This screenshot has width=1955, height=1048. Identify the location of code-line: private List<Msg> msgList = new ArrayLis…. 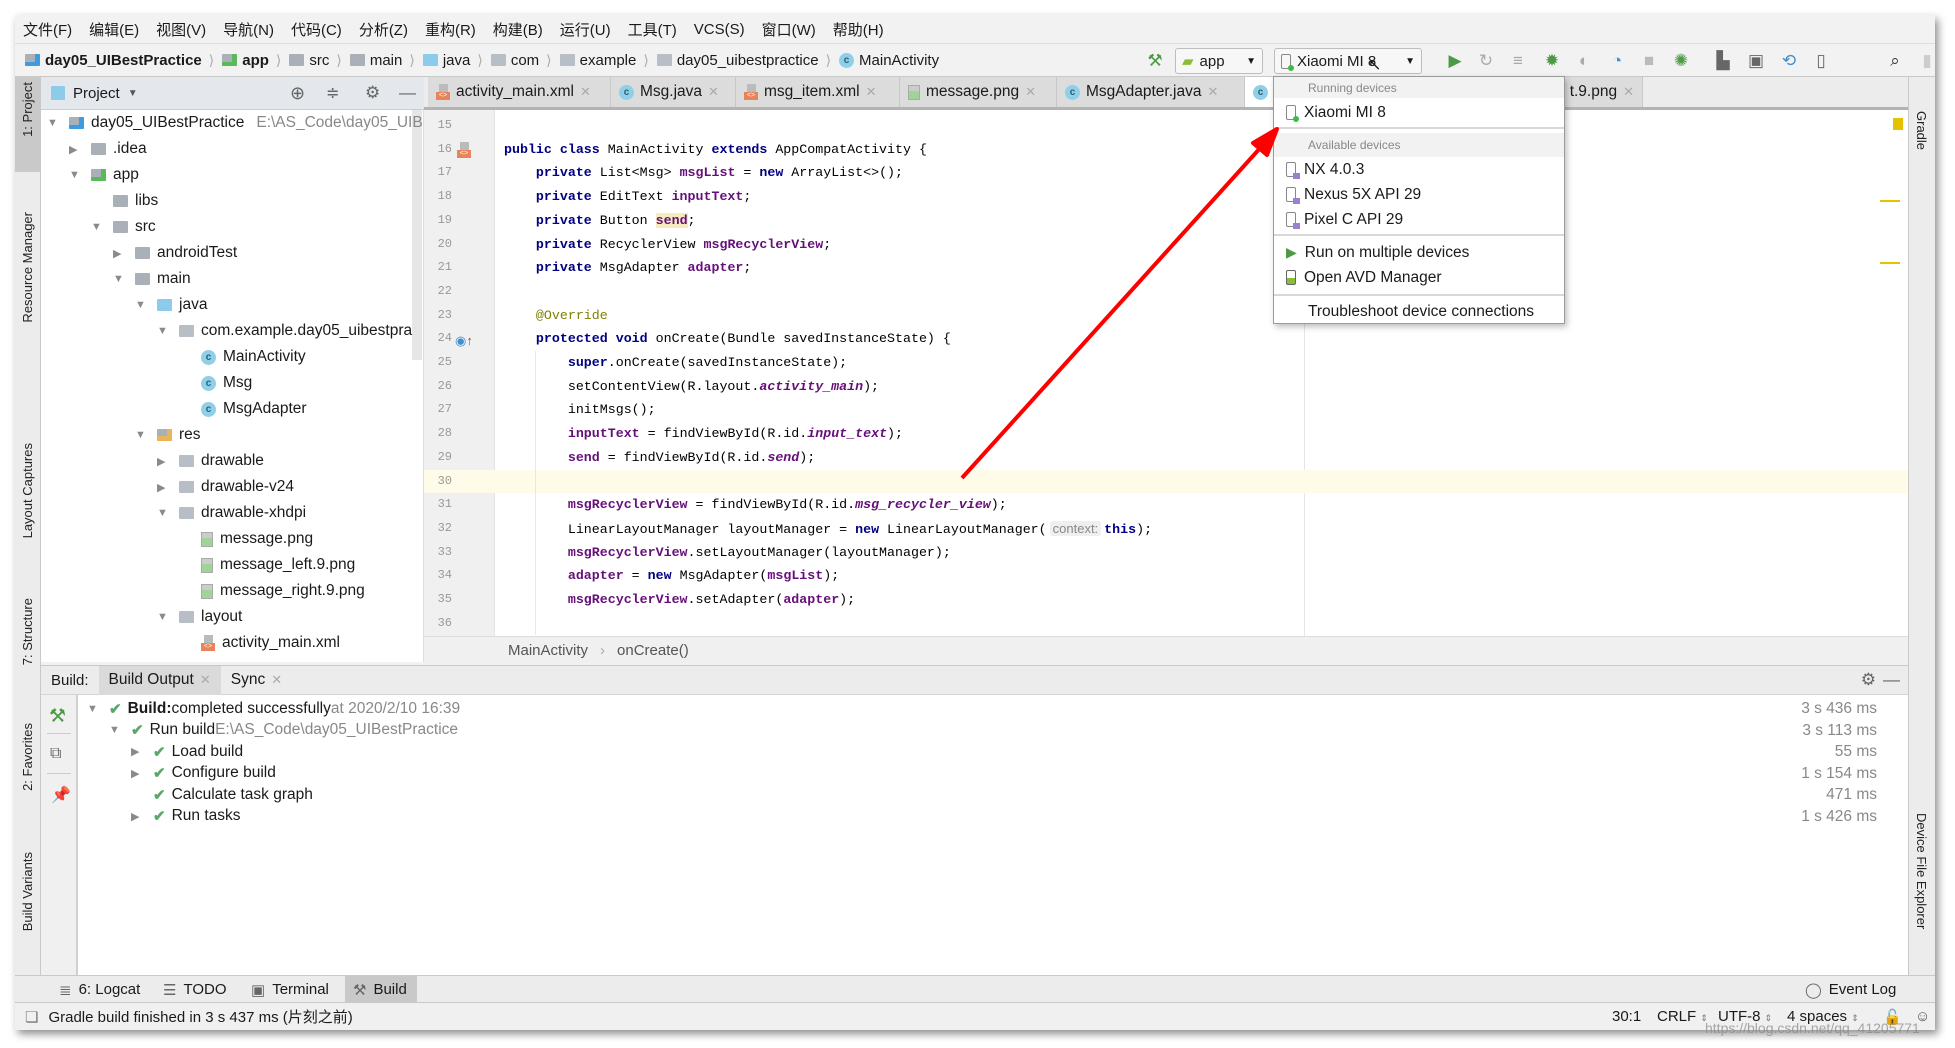
(703, 173).